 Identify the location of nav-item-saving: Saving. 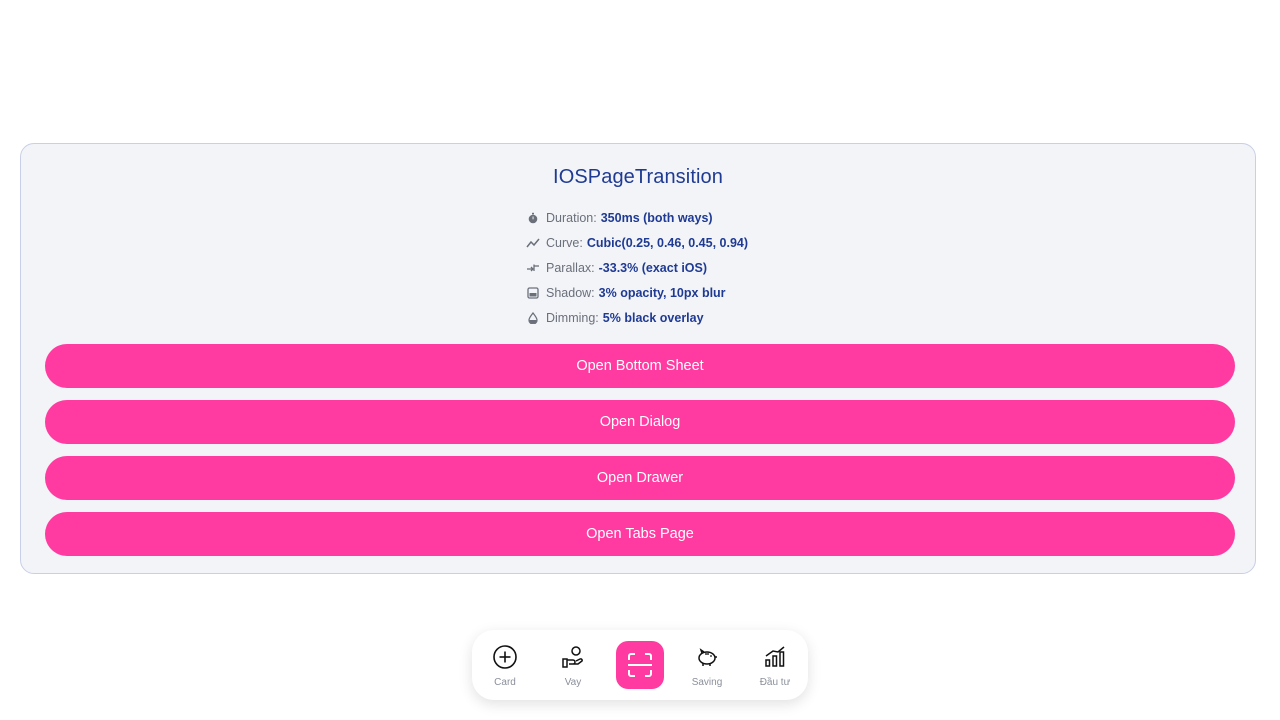
(707, 665).